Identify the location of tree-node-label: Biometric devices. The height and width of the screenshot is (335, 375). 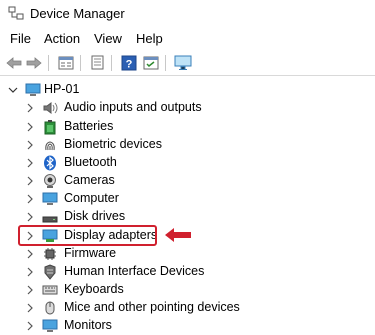
(113, 144).